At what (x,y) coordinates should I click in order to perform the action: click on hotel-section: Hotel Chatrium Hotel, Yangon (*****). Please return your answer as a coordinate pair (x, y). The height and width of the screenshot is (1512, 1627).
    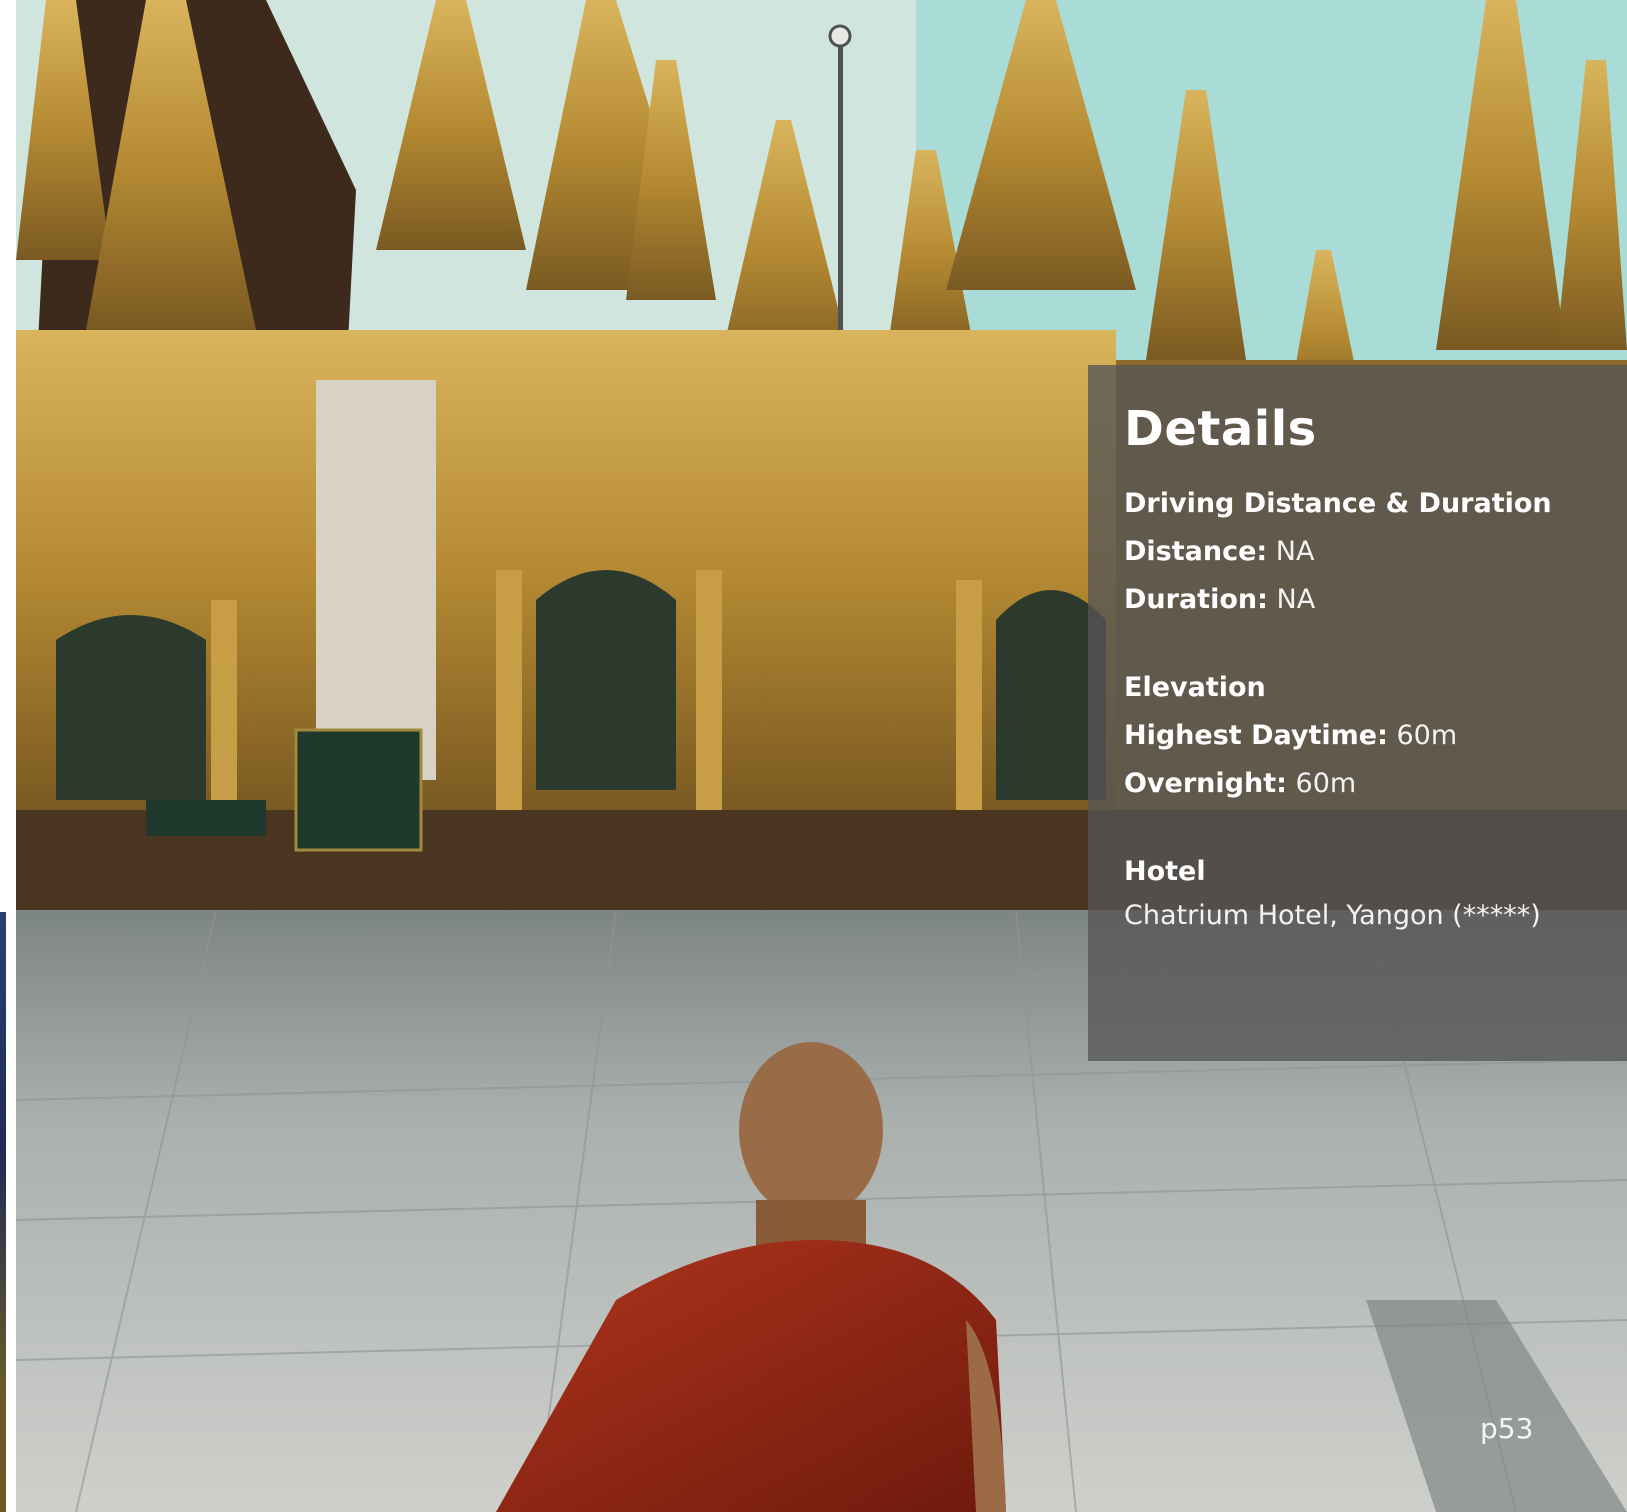
    Looking at the image, I should click on (1375, 892).